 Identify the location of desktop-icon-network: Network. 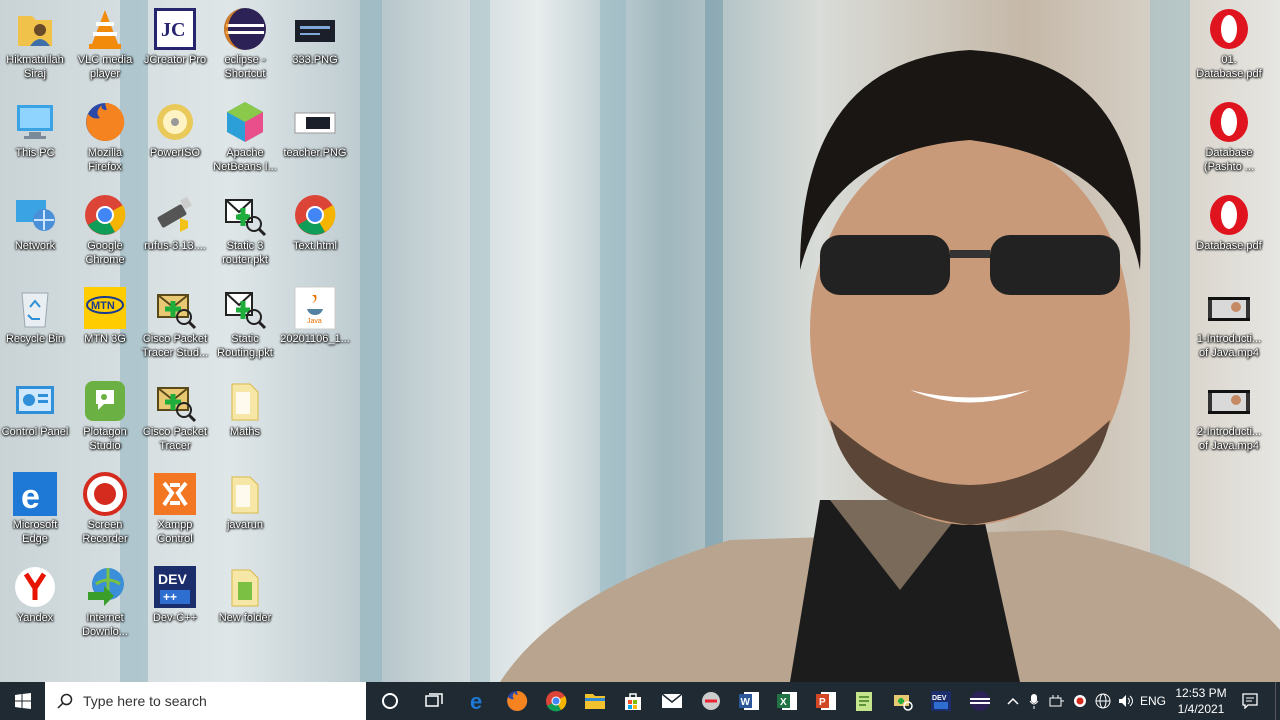
(35, 222).